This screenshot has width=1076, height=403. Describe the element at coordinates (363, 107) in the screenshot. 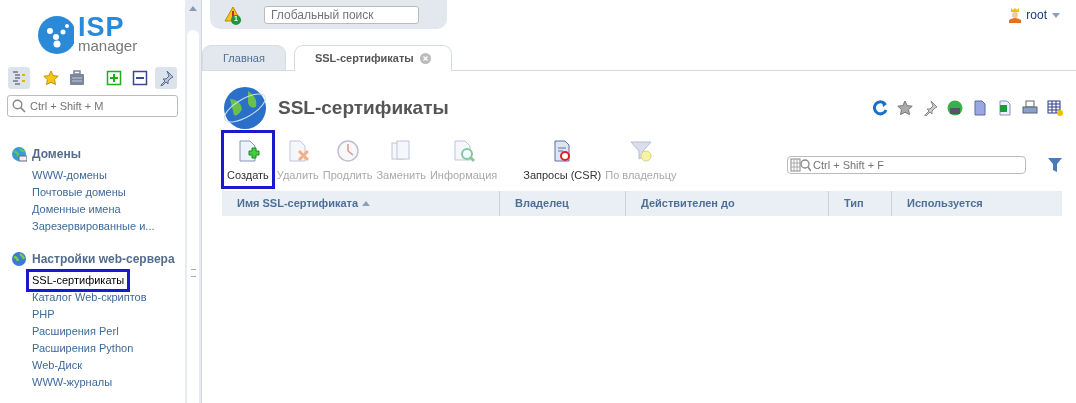

I see `page-title: SSL-сертификаты` at that location.